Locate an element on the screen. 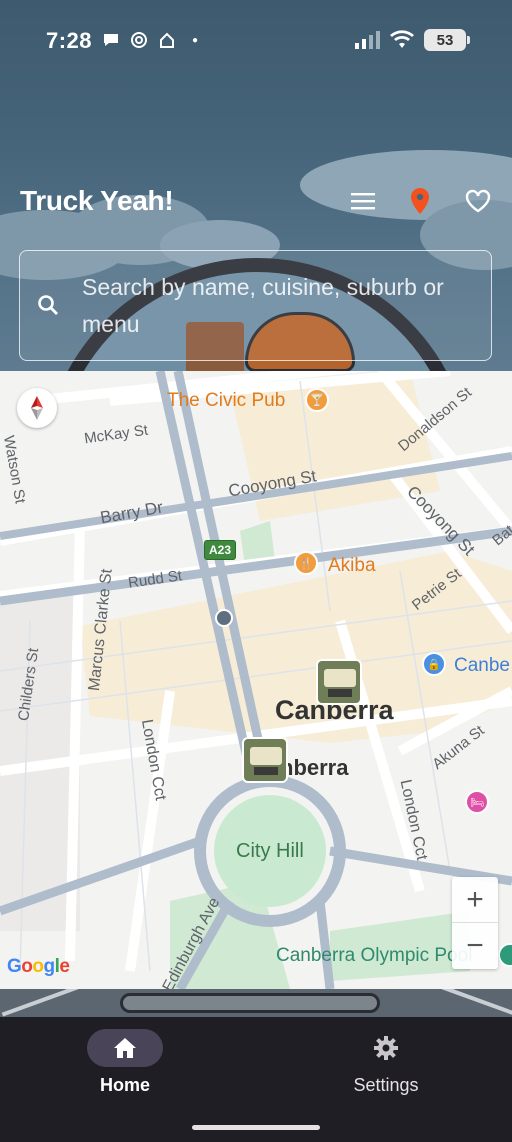 This screenshot has height=1142, width=512. menu-icon is located at coordinates (363, 201).